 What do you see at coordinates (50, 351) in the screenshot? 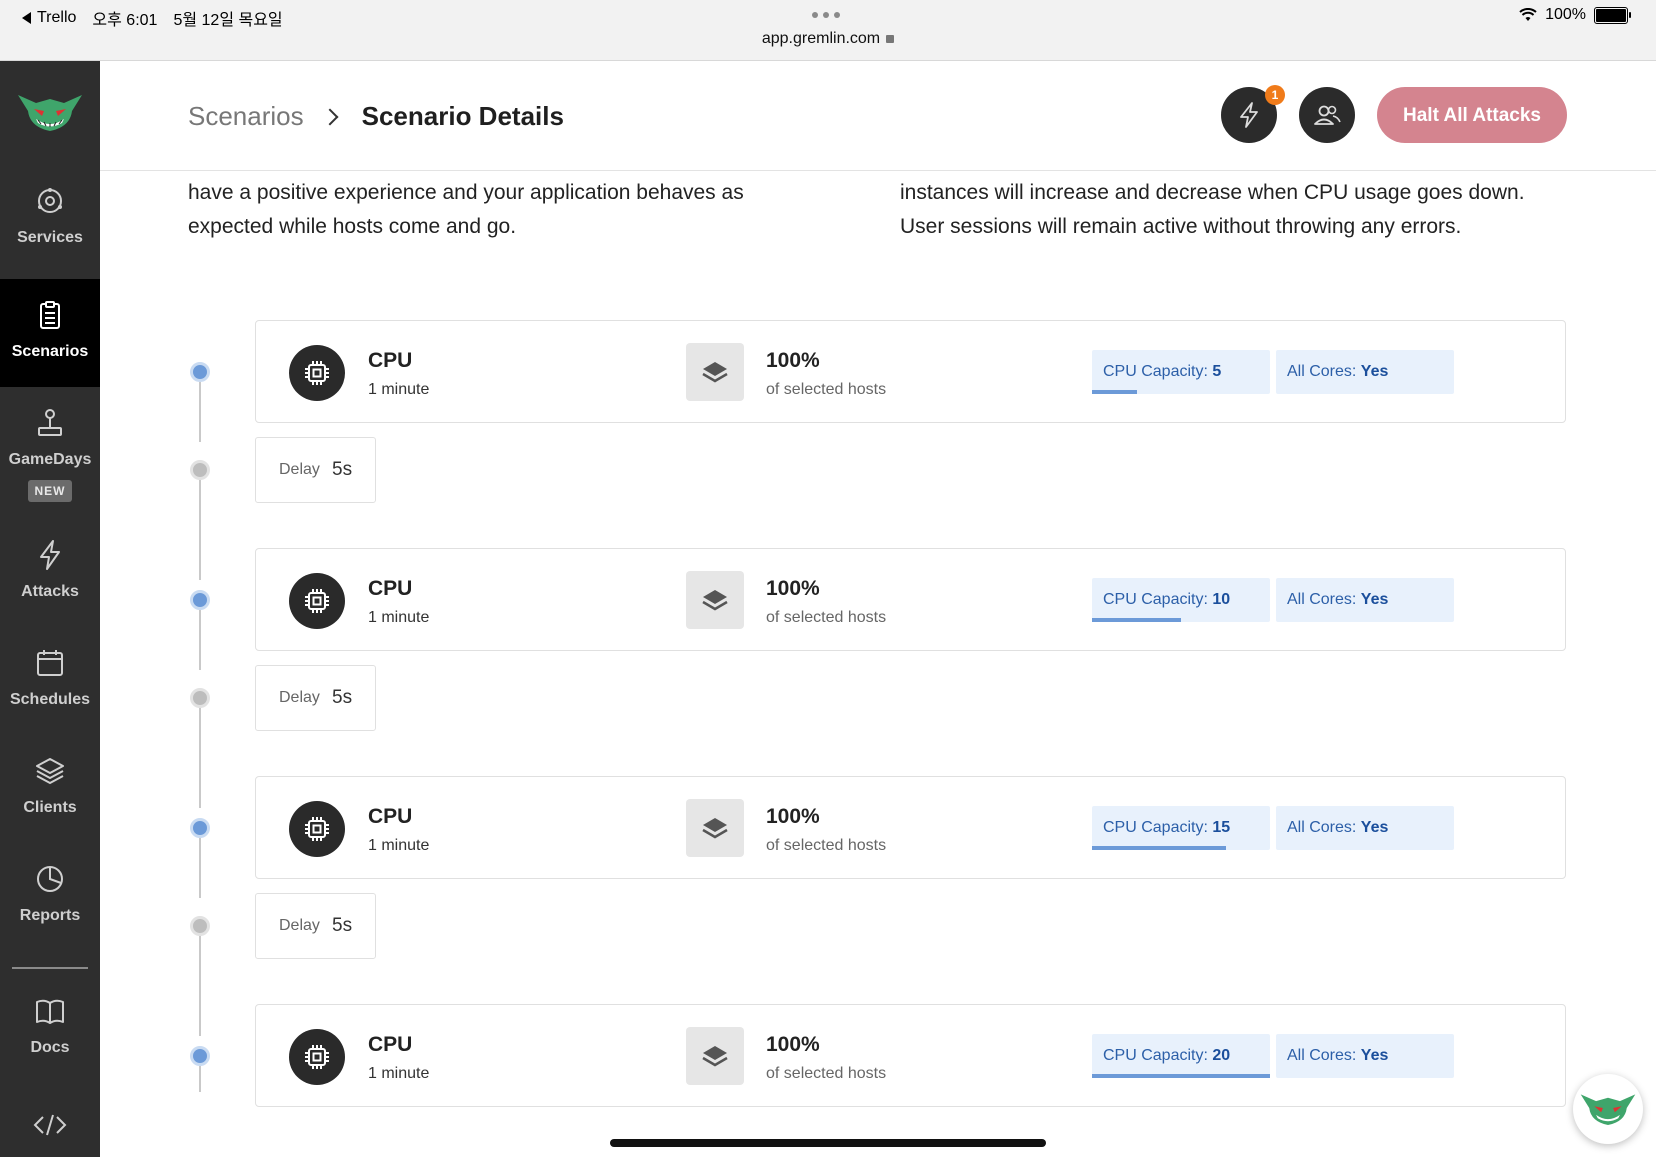
I see `sidebar-item-label: Scenarios` at bounding box center [50, 351].